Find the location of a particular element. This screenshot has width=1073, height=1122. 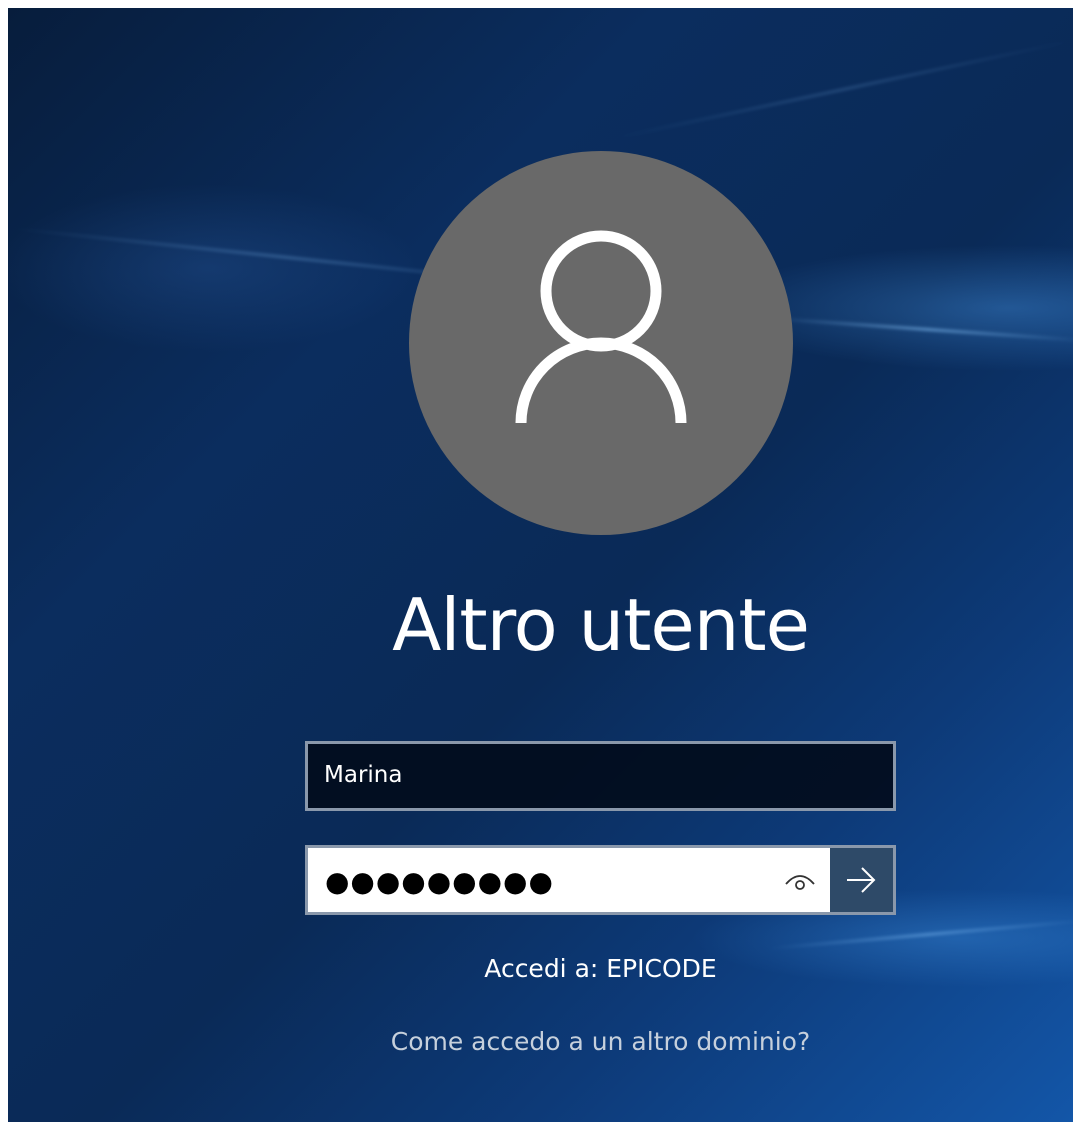

domain-label: Accedi a: EPICODE is located at coordinates (600, 968).